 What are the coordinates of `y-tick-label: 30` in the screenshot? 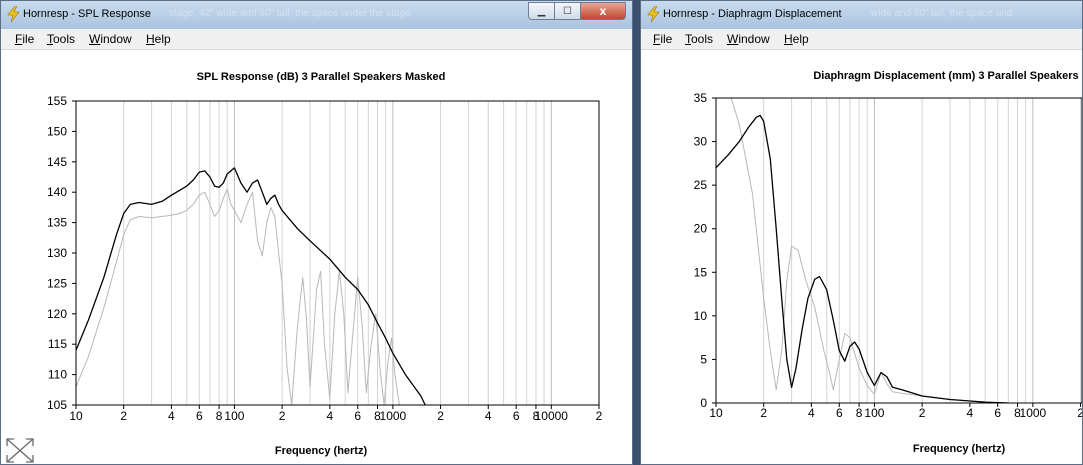 It's located at (701, 142).